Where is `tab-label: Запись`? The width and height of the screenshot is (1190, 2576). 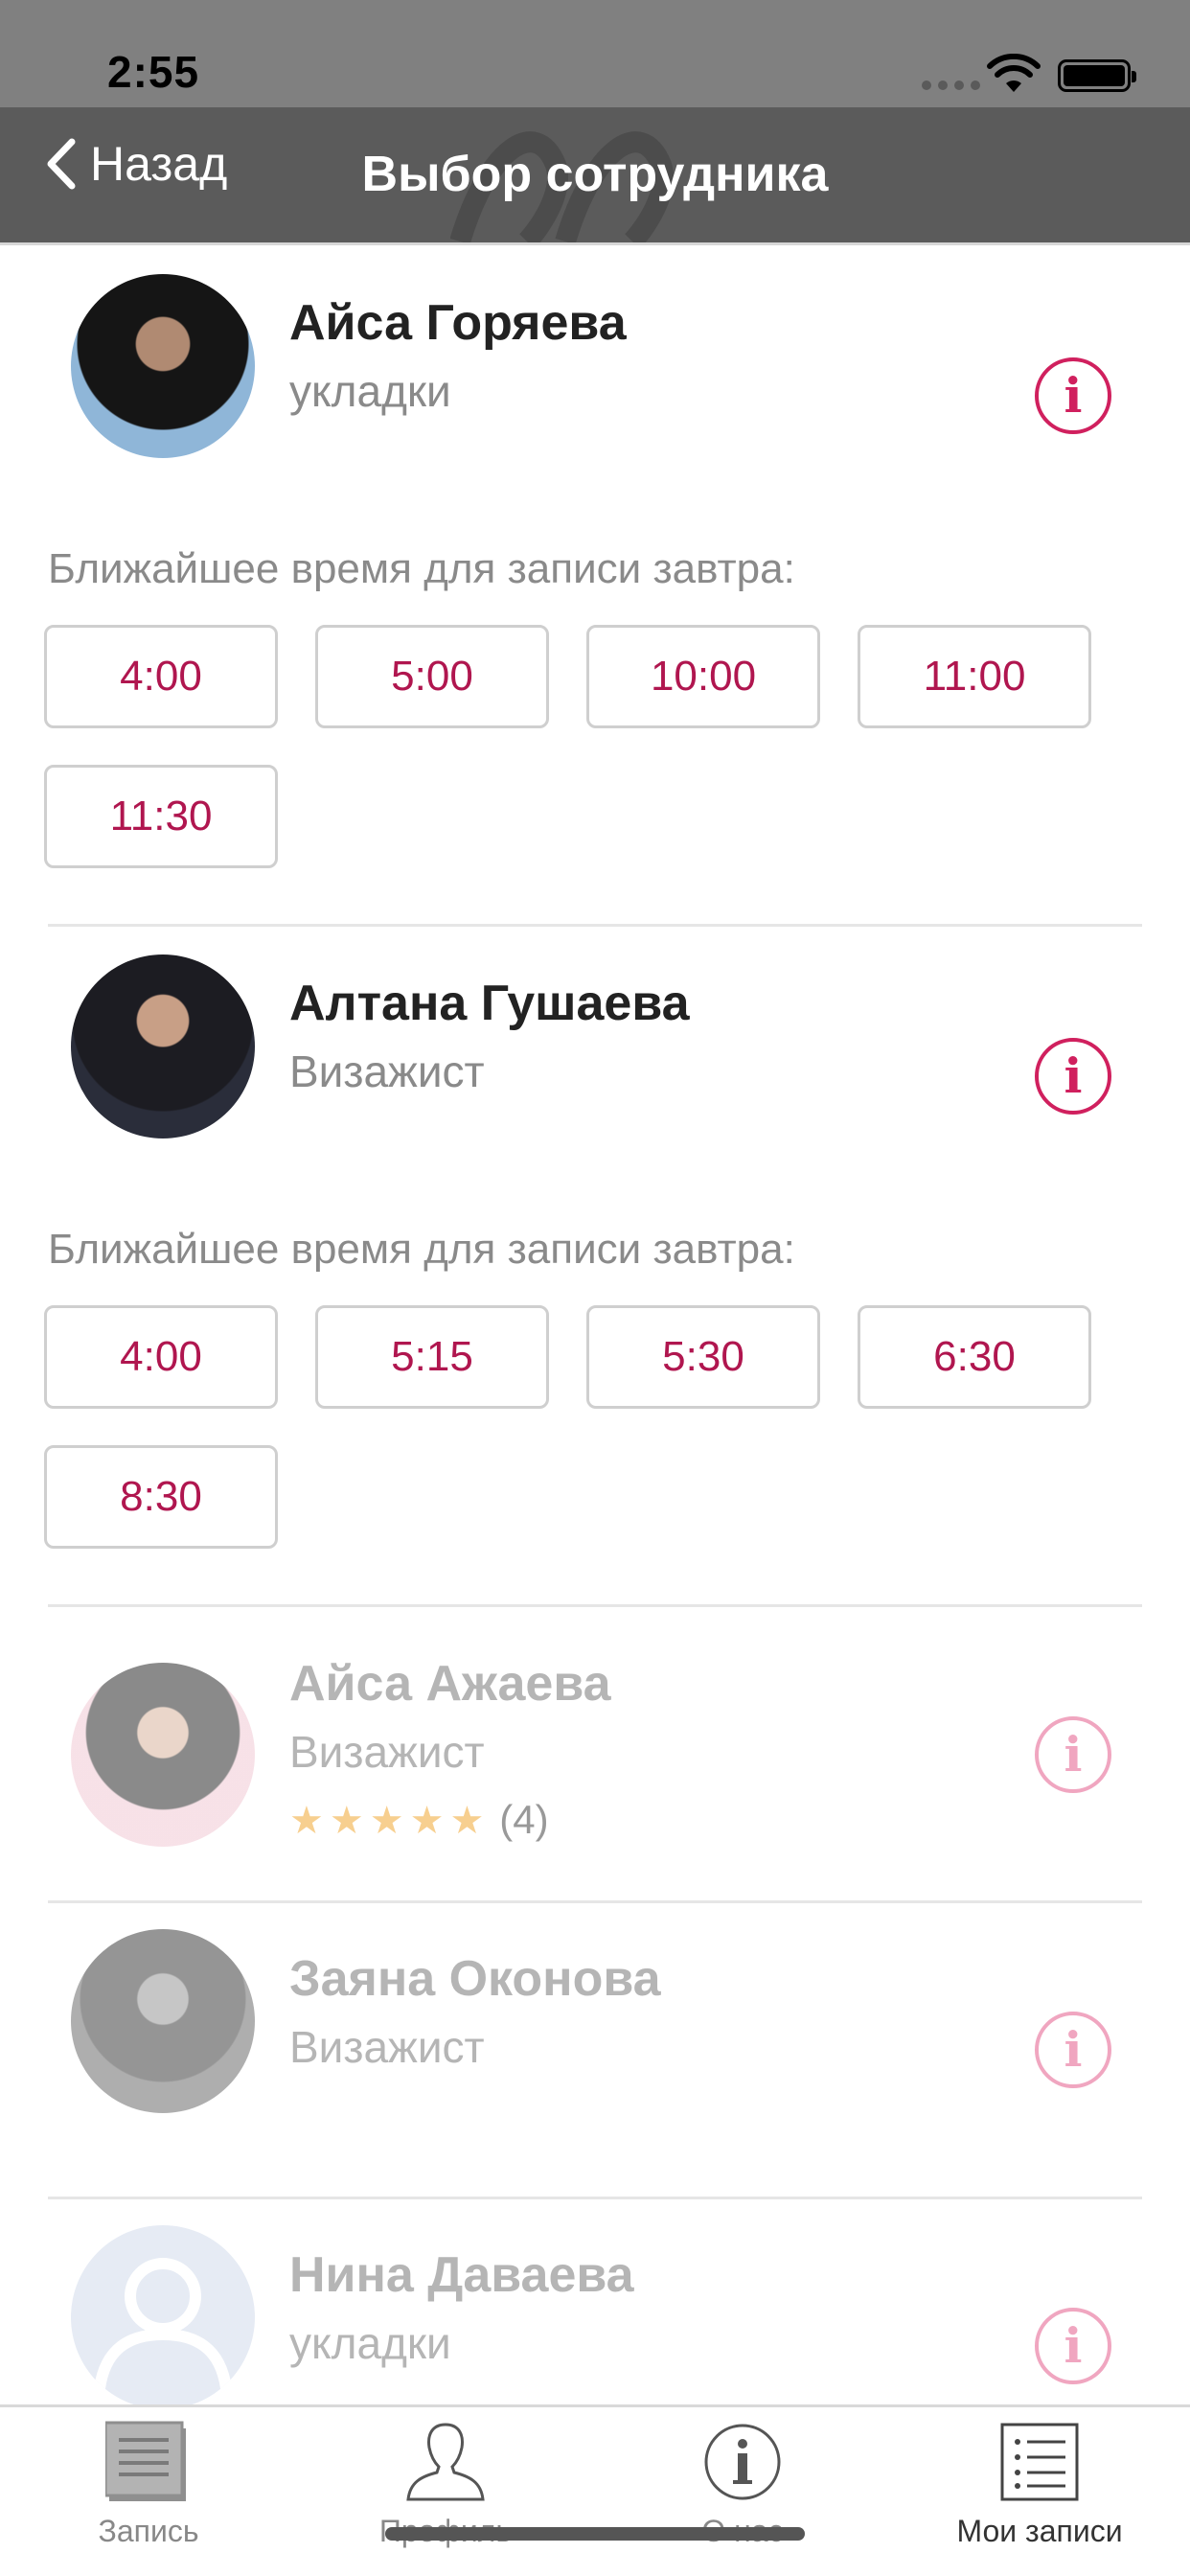
tab-label: Запись is located at coordinates (148, 2531).